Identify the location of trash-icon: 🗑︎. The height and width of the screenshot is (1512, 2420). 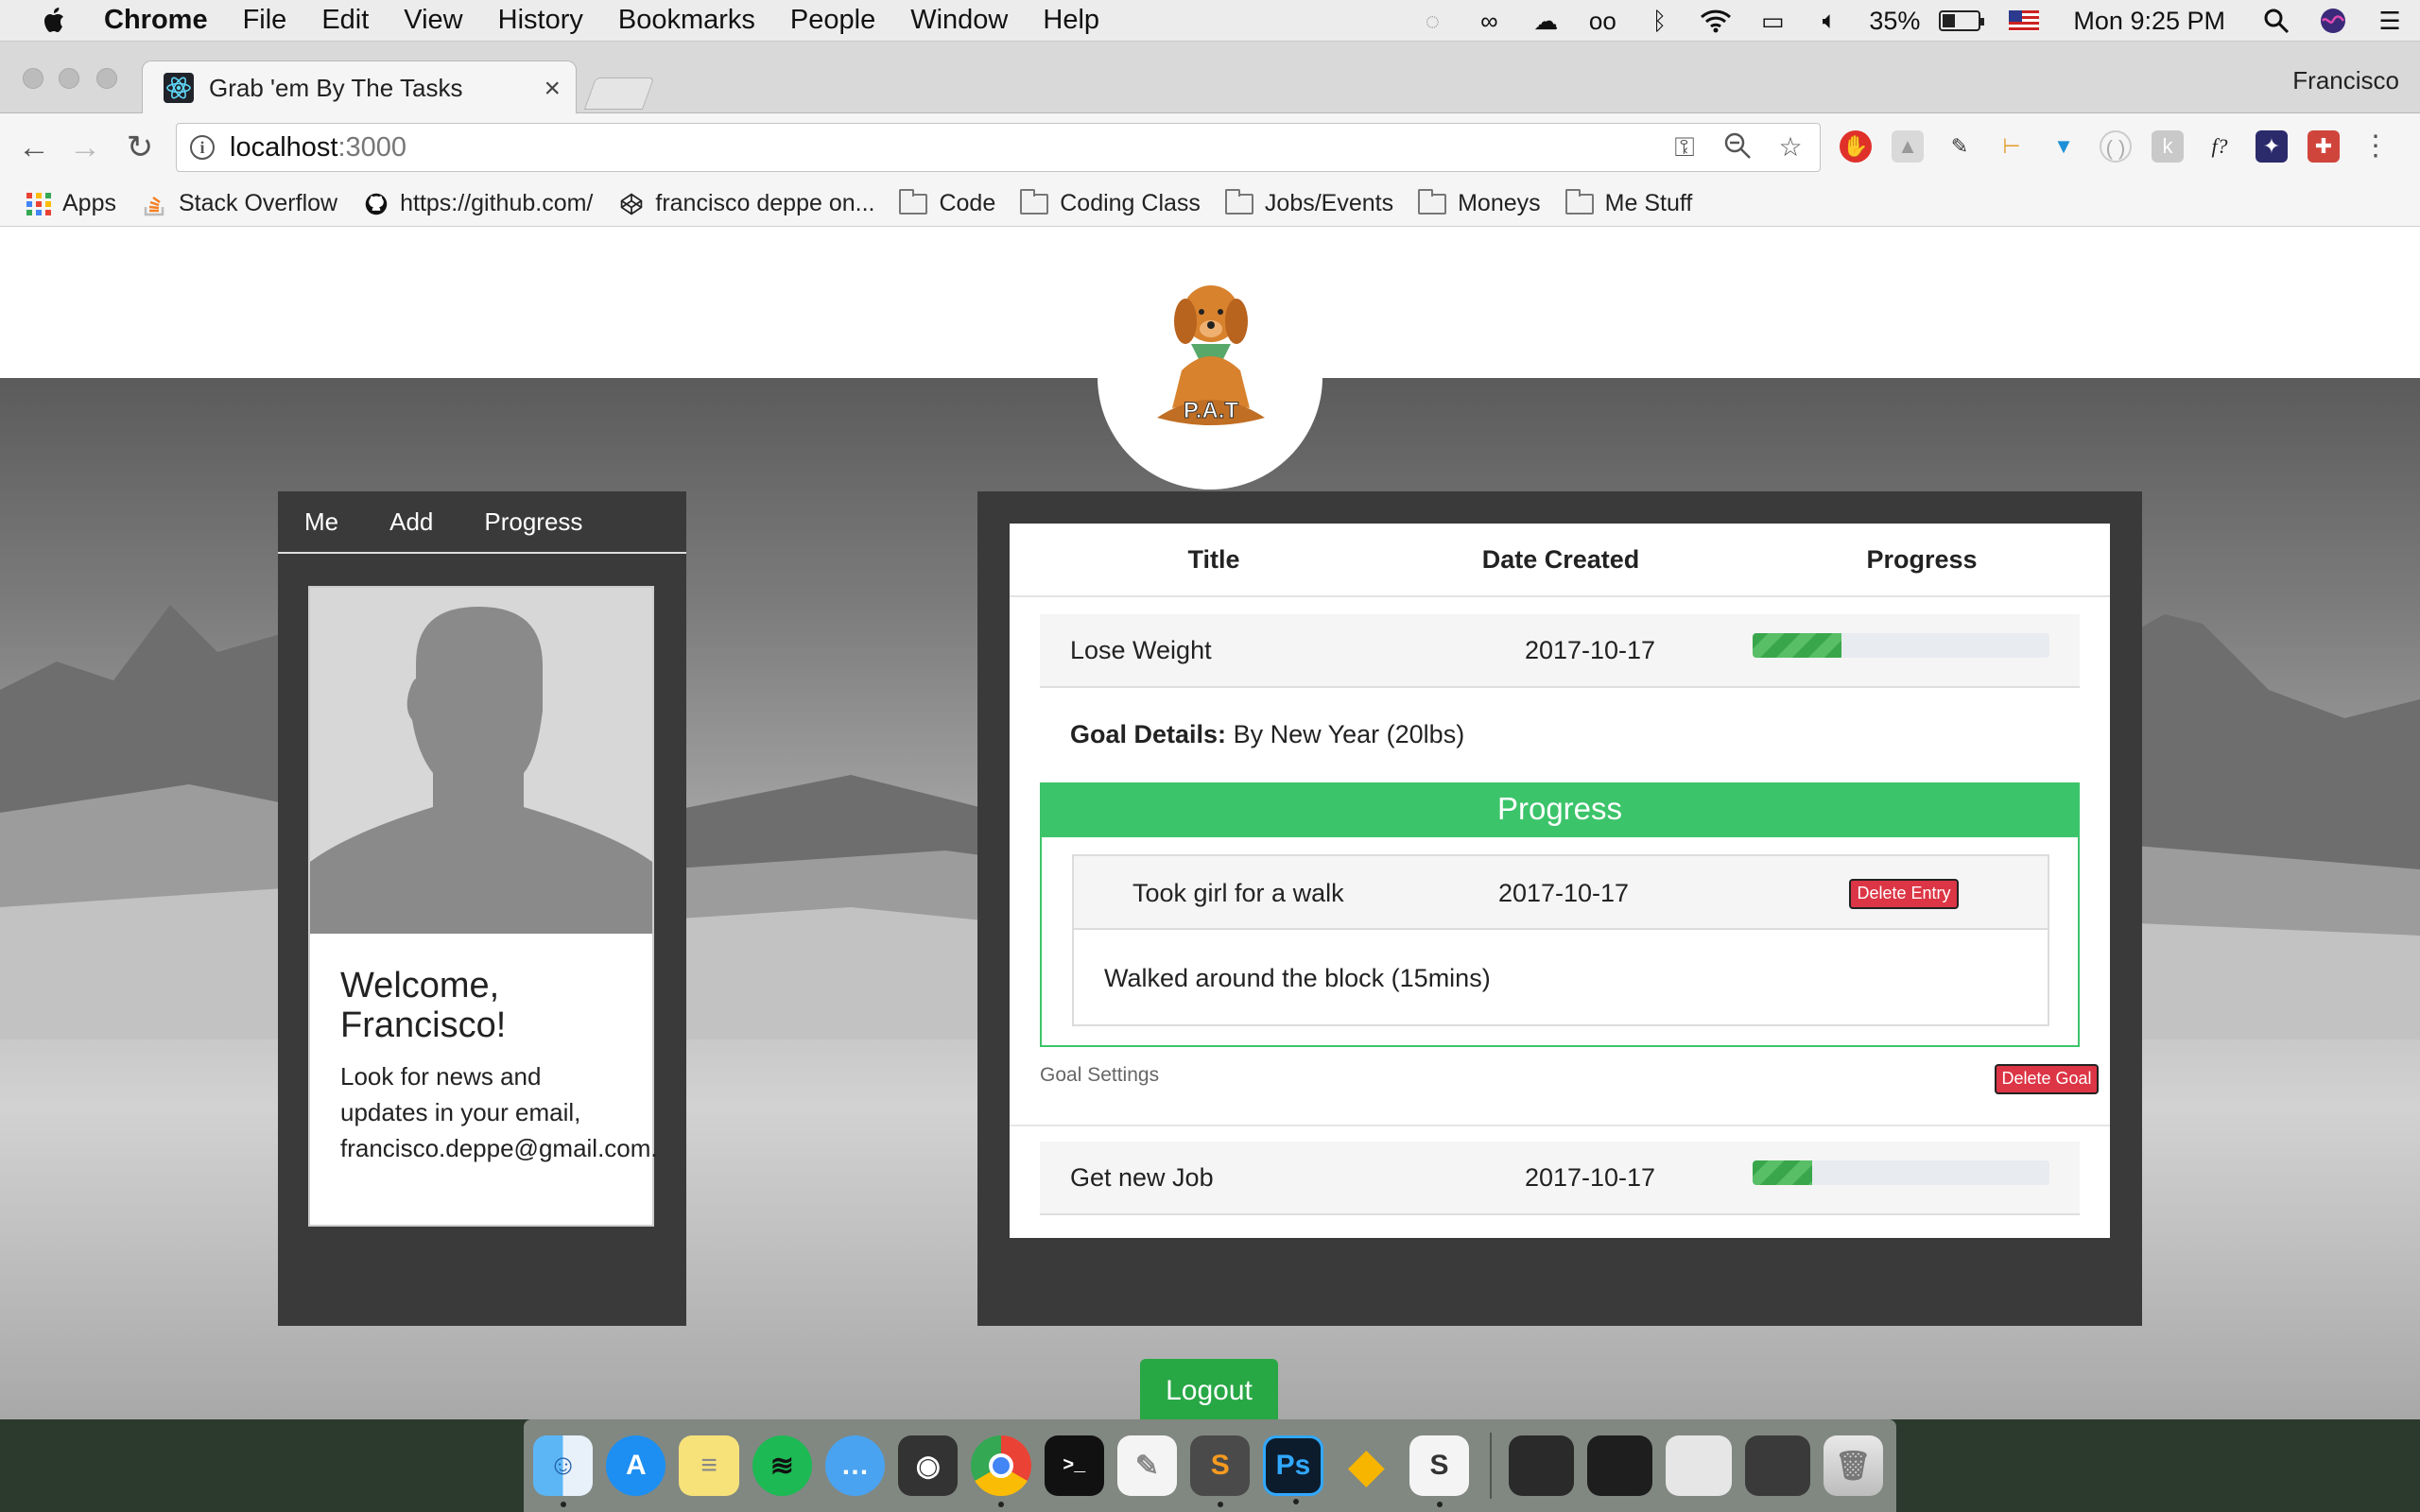
(1853, 1465).